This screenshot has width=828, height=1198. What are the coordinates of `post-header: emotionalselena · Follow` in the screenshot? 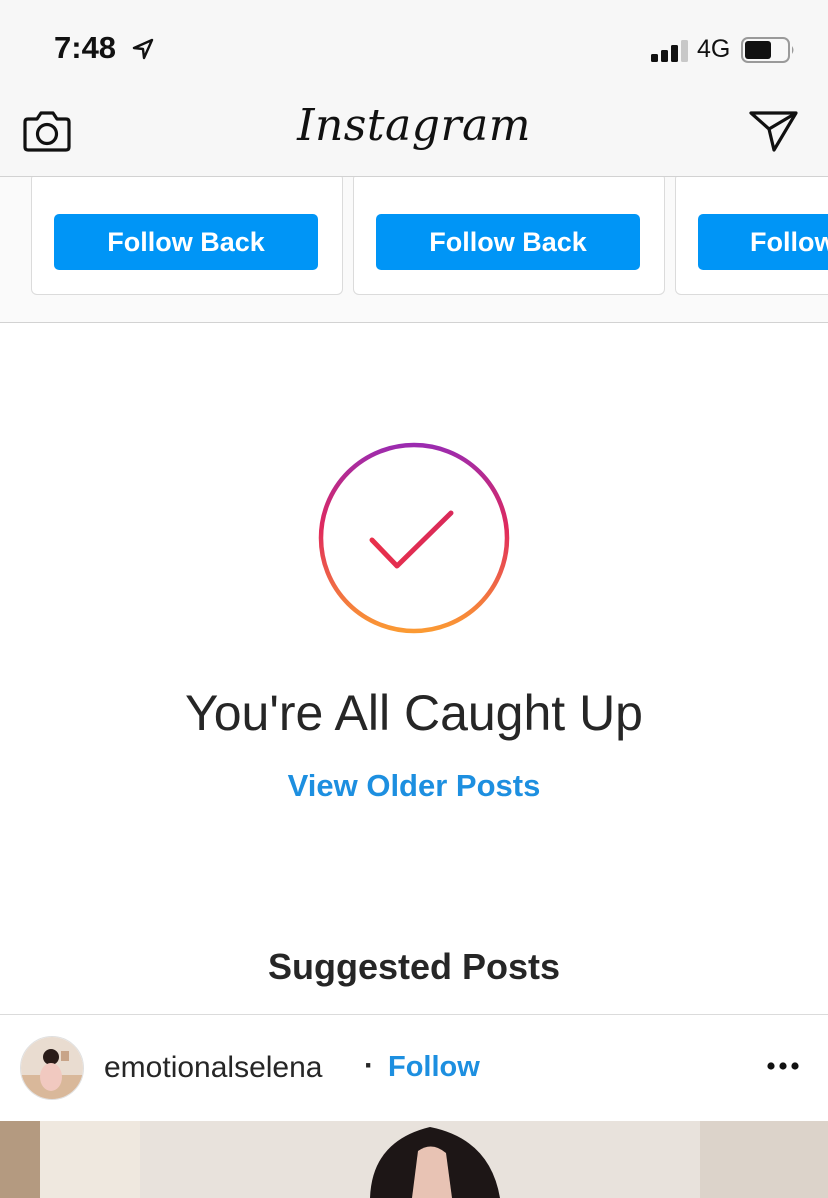 It's located at (414, 1068).